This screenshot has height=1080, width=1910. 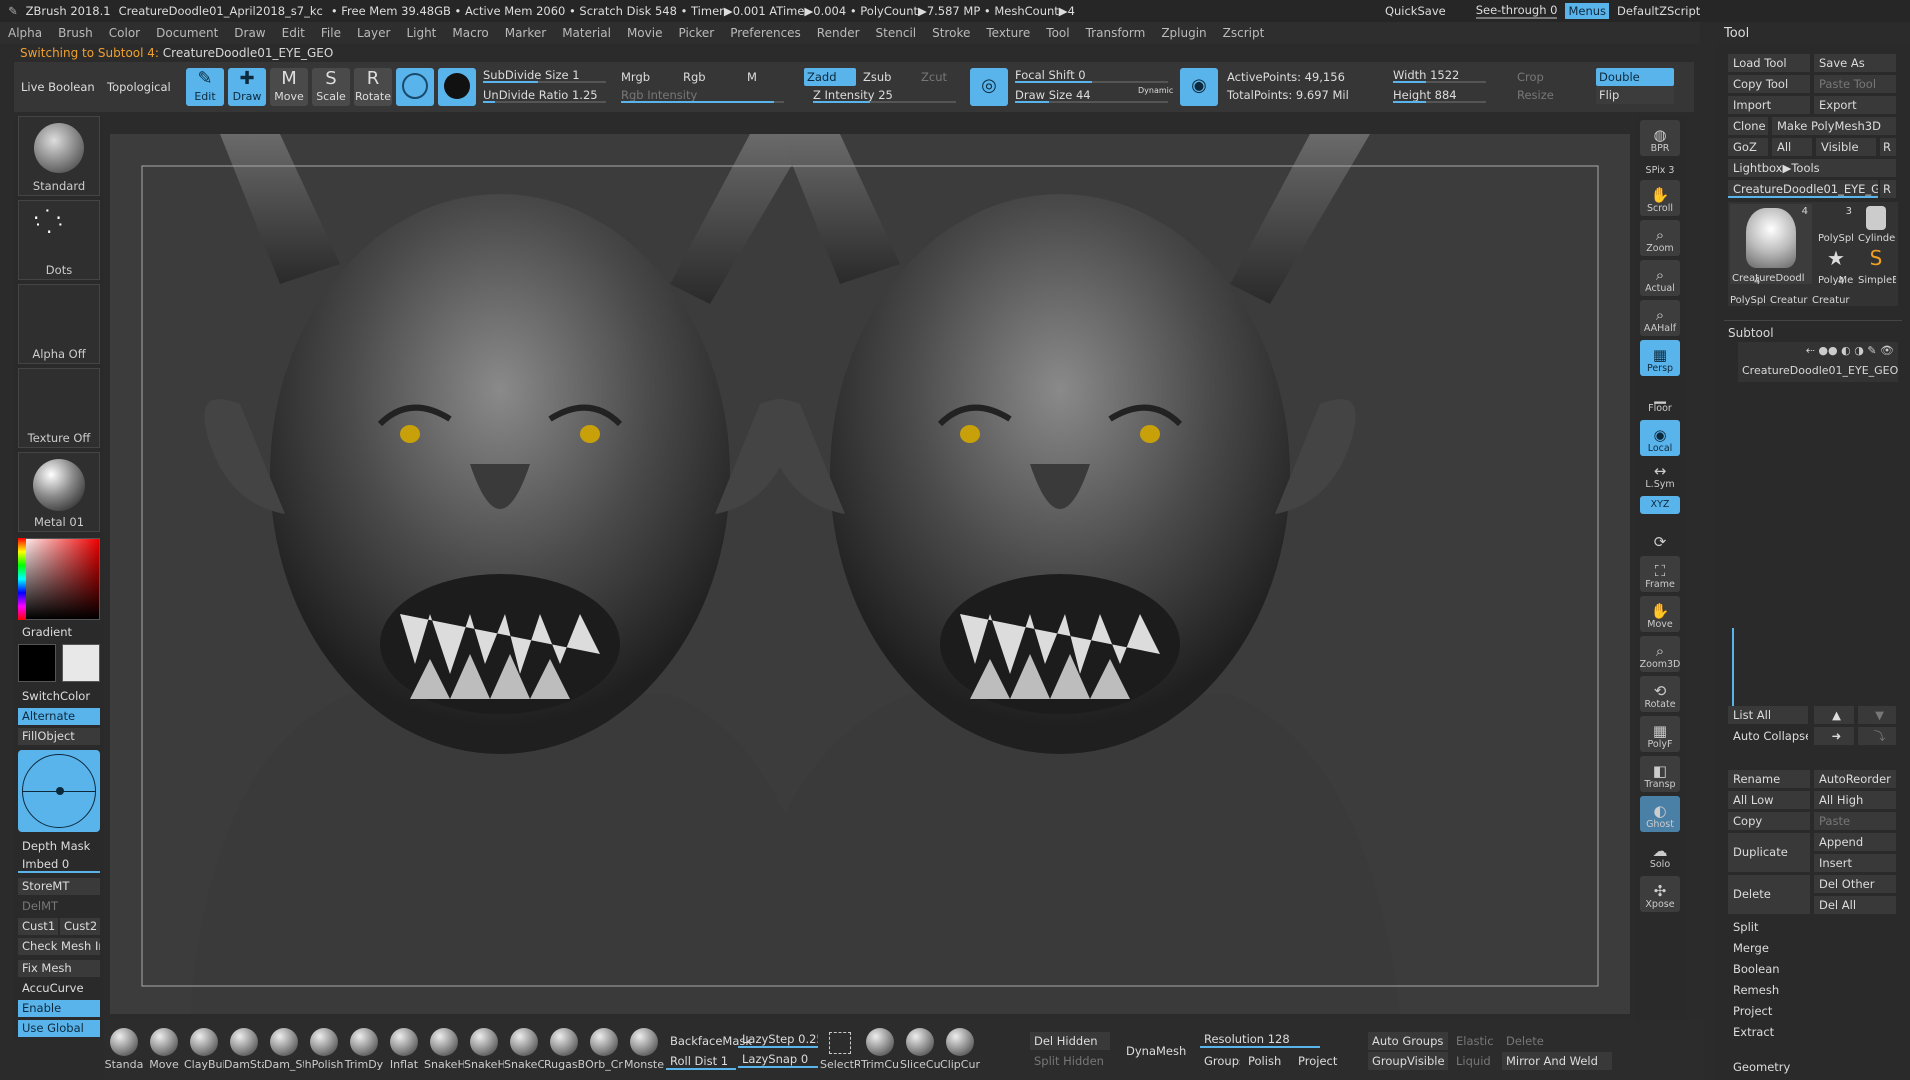 What do you see at coordinates (1660, 814) in the screenshot?
I see `ghost-button: ◐ Ghost` at bounding box center [1660, 814].